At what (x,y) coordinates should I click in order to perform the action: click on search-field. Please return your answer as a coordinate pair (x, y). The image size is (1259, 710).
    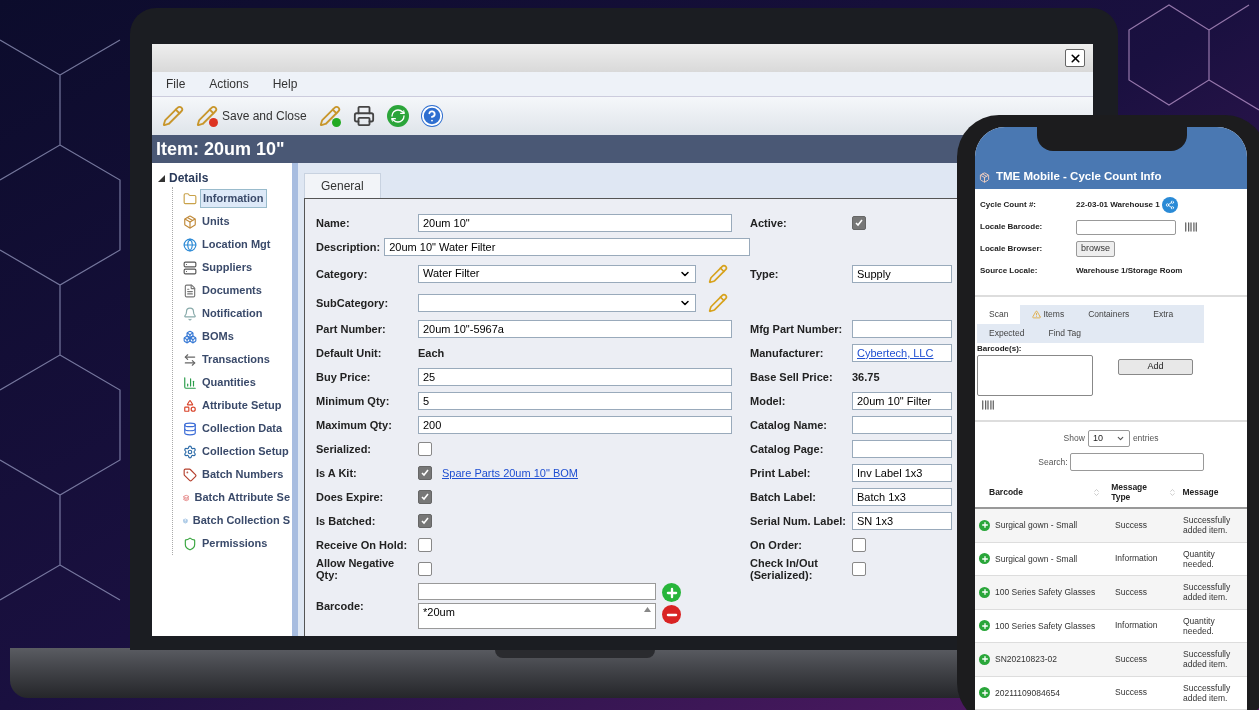
    Looking at the image, I should click on (1136, 462).